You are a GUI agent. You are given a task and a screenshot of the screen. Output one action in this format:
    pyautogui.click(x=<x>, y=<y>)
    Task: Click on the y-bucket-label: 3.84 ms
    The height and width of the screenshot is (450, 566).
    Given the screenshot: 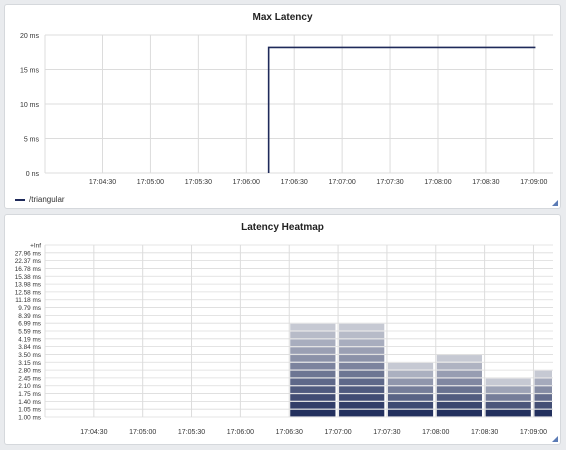 What is the action you would take?
    pyautogui.click(x=29, y=347)
    